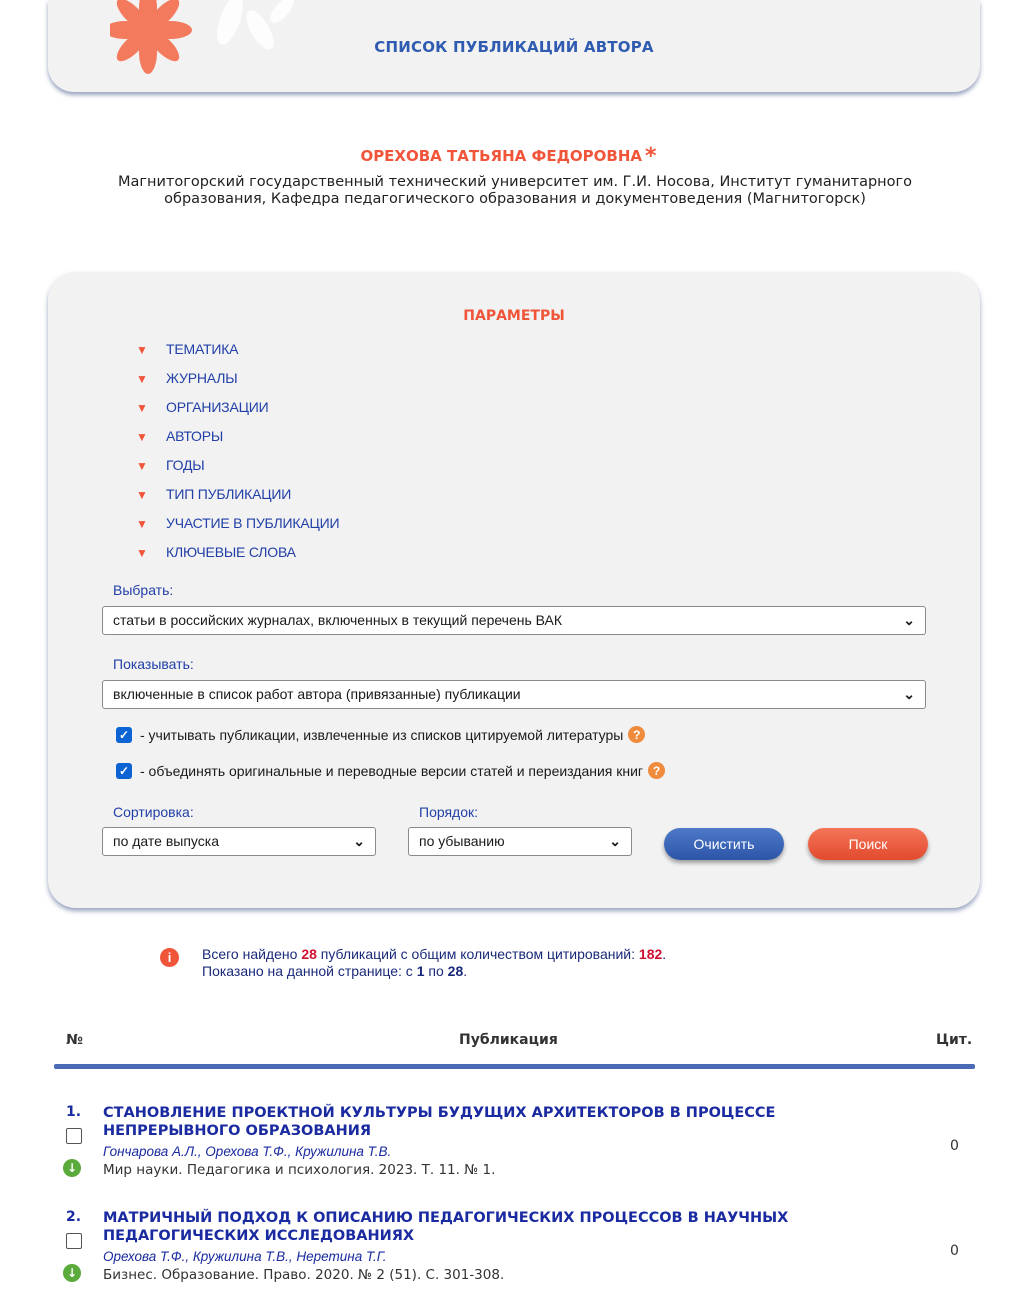 This screenshot has width=1017, height=1289. What do you see at coordinates (124, 734) in the screenshot?
I see `checkbox-cited: ✓` at bounding box center [124, 734].